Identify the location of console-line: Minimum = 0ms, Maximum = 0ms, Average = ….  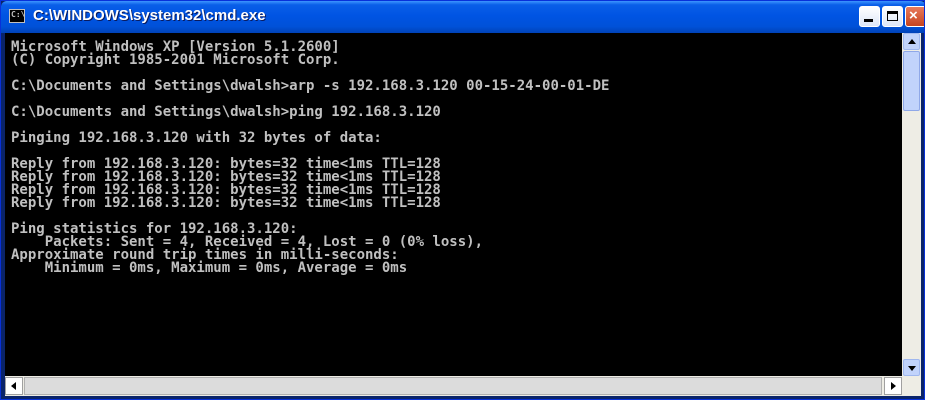
(209, 268).